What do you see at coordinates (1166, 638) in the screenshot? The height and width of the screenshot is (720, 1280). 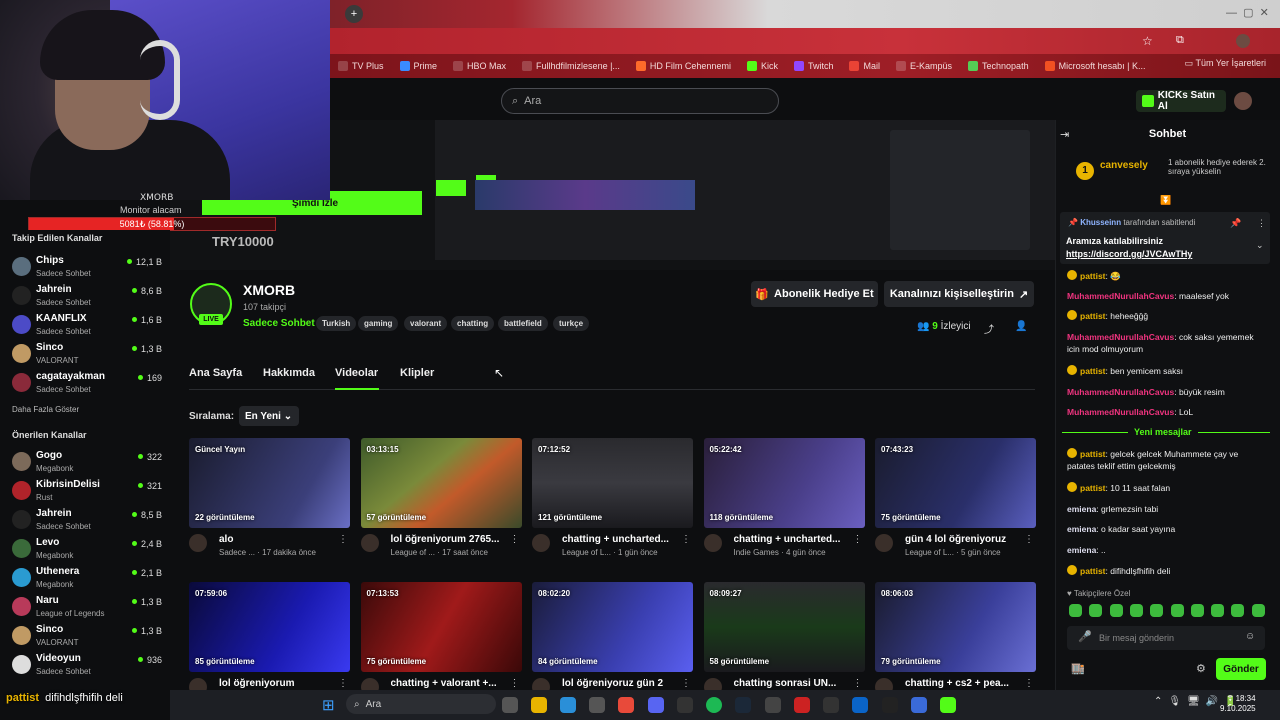 I see `chat-input: Bir mesaj gönderin` at bounding box center [1166, 638].